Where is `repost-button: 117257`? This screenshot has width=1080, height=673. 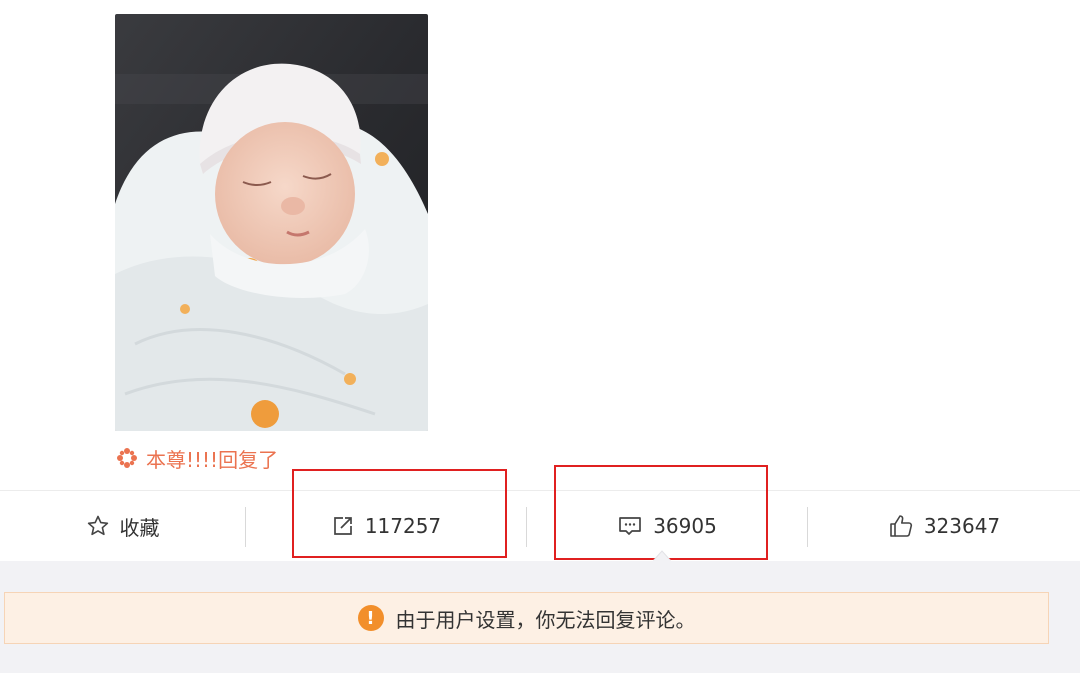
repost-button: 117257 is located at coordinates (386, 526).